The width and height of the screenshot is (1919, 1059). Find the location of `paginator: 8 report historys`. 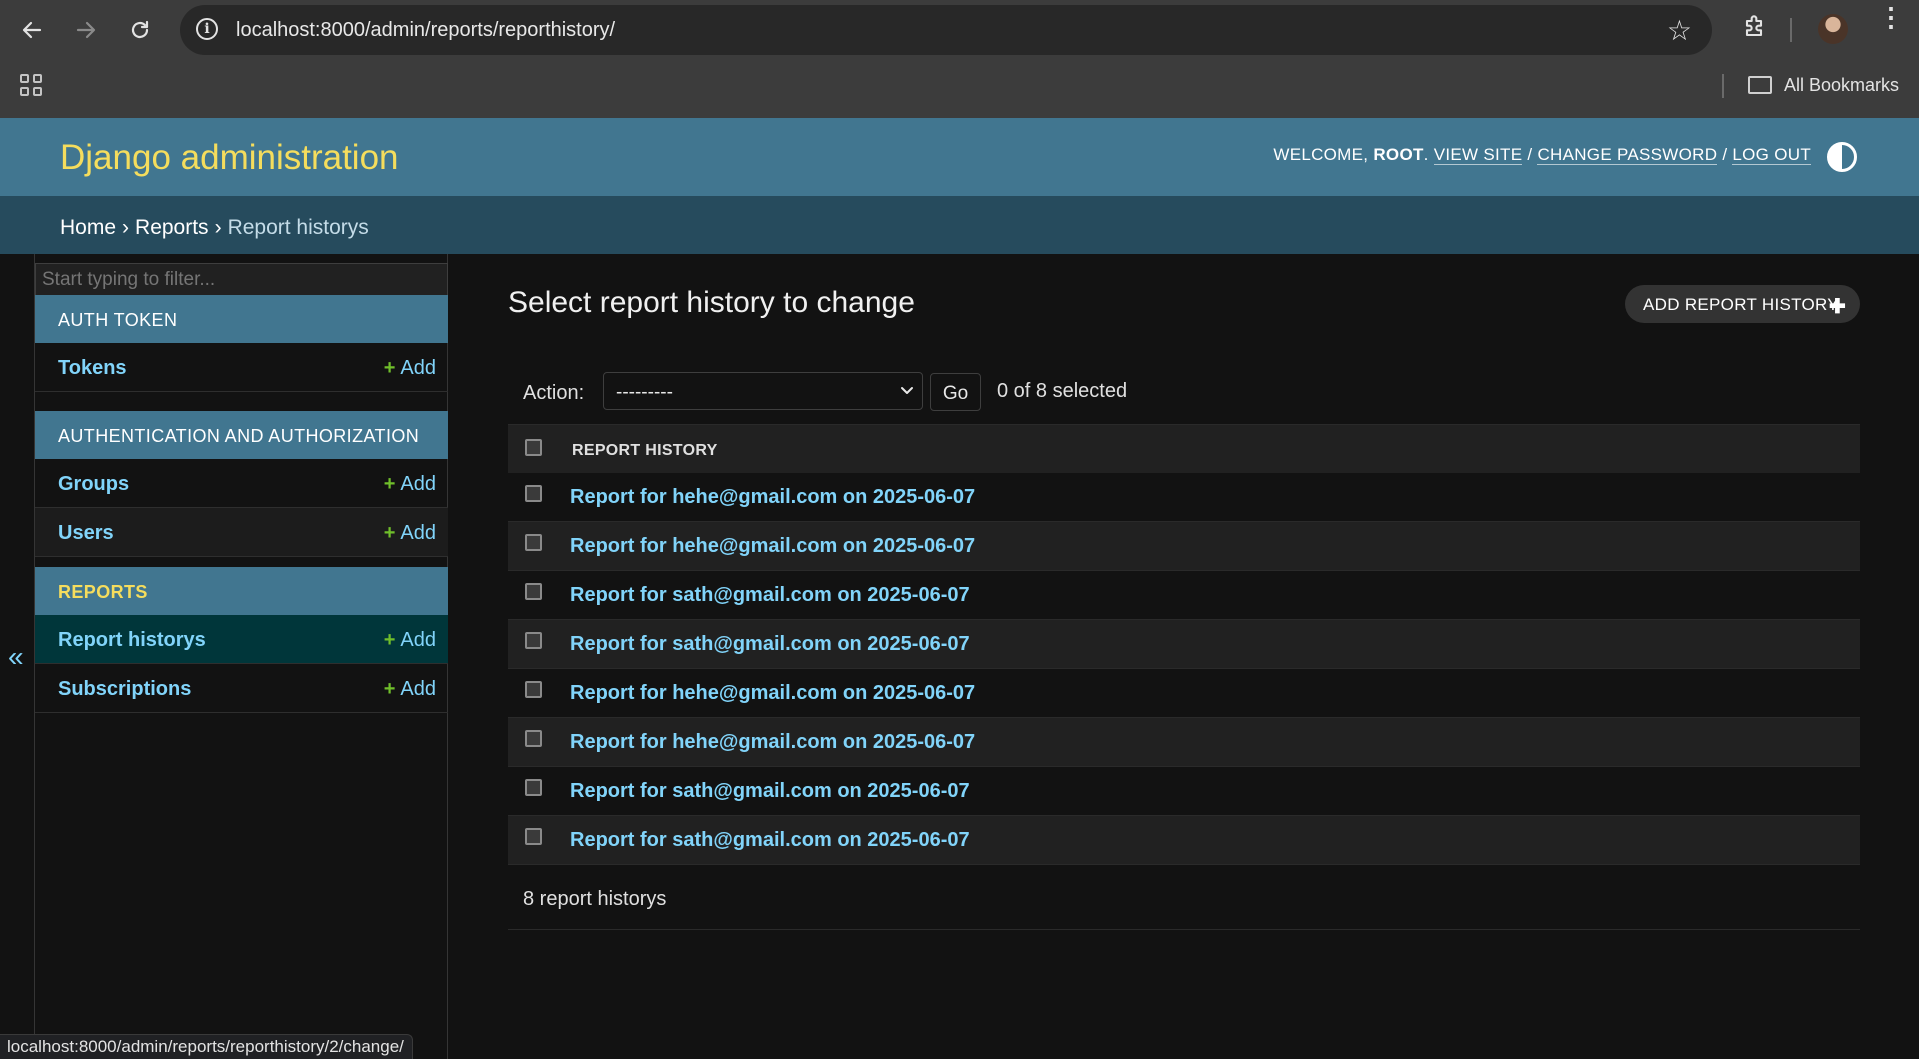

paginator: 8 report historys is located at coordinates (1184, 900).